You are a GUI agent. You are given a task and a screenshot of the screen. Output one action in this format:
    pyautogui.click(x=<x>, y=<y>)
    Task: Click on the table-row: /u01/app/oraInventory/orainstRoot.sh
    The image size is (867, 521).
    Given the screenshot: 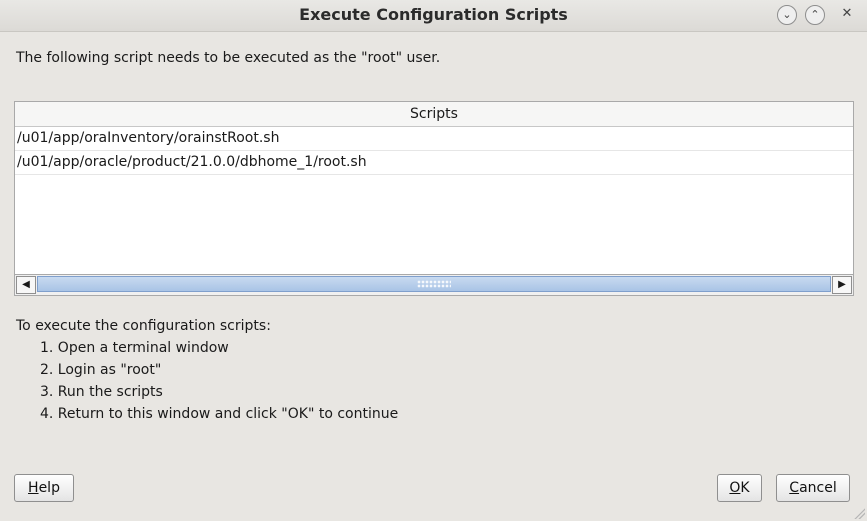 What is the action you would take?
    pyautogui.click(x=434, y=139)
    